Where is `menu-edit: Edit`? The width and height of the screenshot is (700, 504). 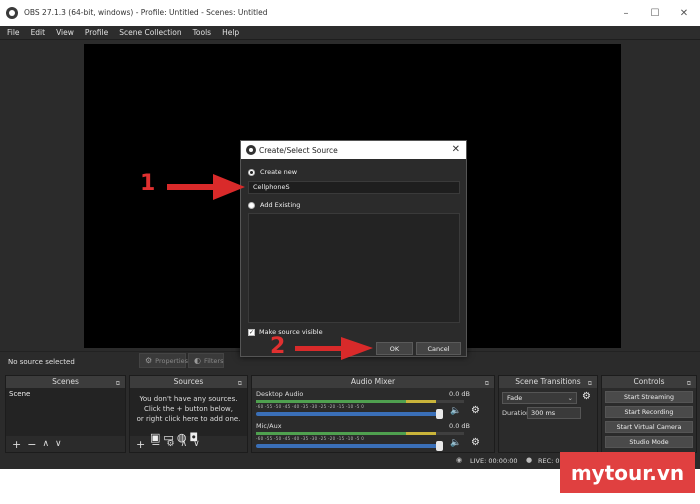 menu-edit: Edit is located at coordinates (38, 32).